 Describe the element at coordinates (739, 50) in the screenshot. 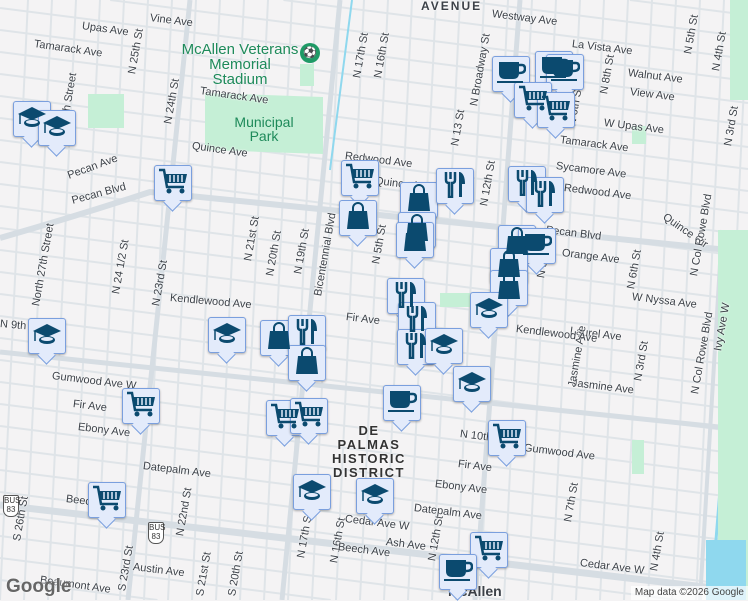

I see `canal-greenway` at that location.